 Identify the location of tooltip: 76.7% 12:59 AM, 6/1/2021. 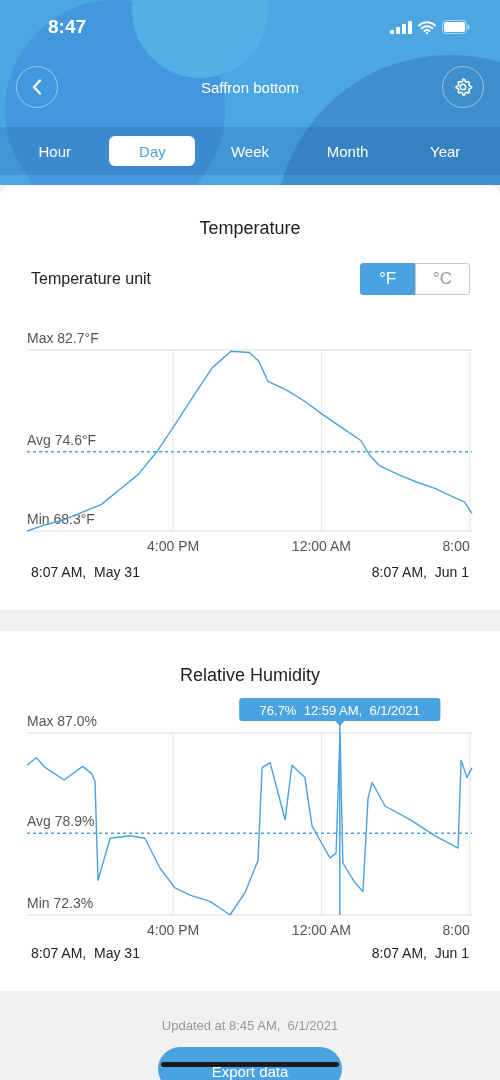
(340, 712).